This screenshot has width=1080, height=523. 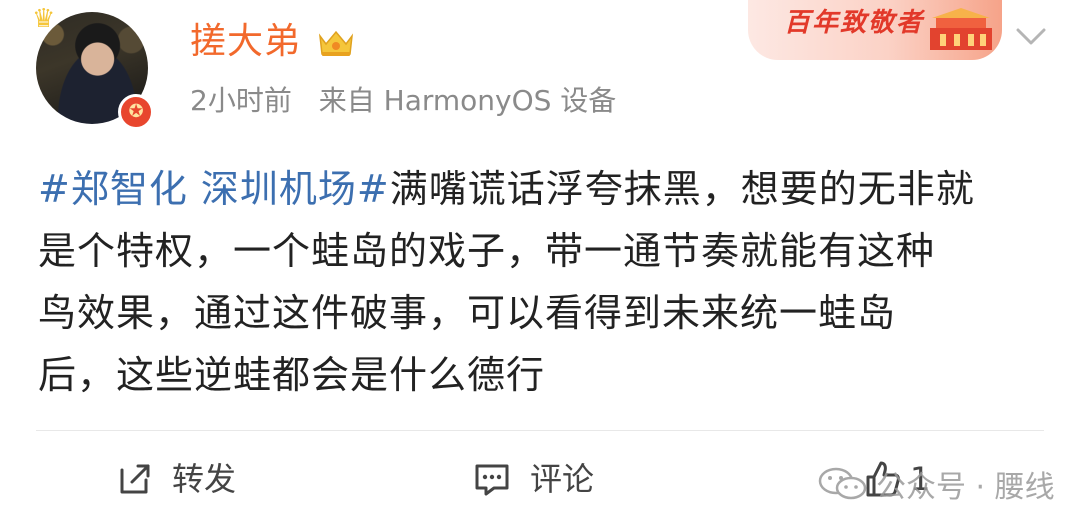 I want to click on content-line-3: 鸟效果，通过这件破事，可以看得到未来统一蛙岛, so click(x=467, y=313).